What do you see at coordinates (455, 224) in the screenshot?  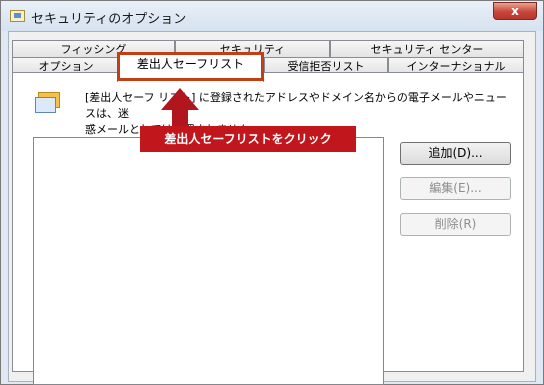 I see `delete-button: 削除(R)` at bounding box center [455, 224].